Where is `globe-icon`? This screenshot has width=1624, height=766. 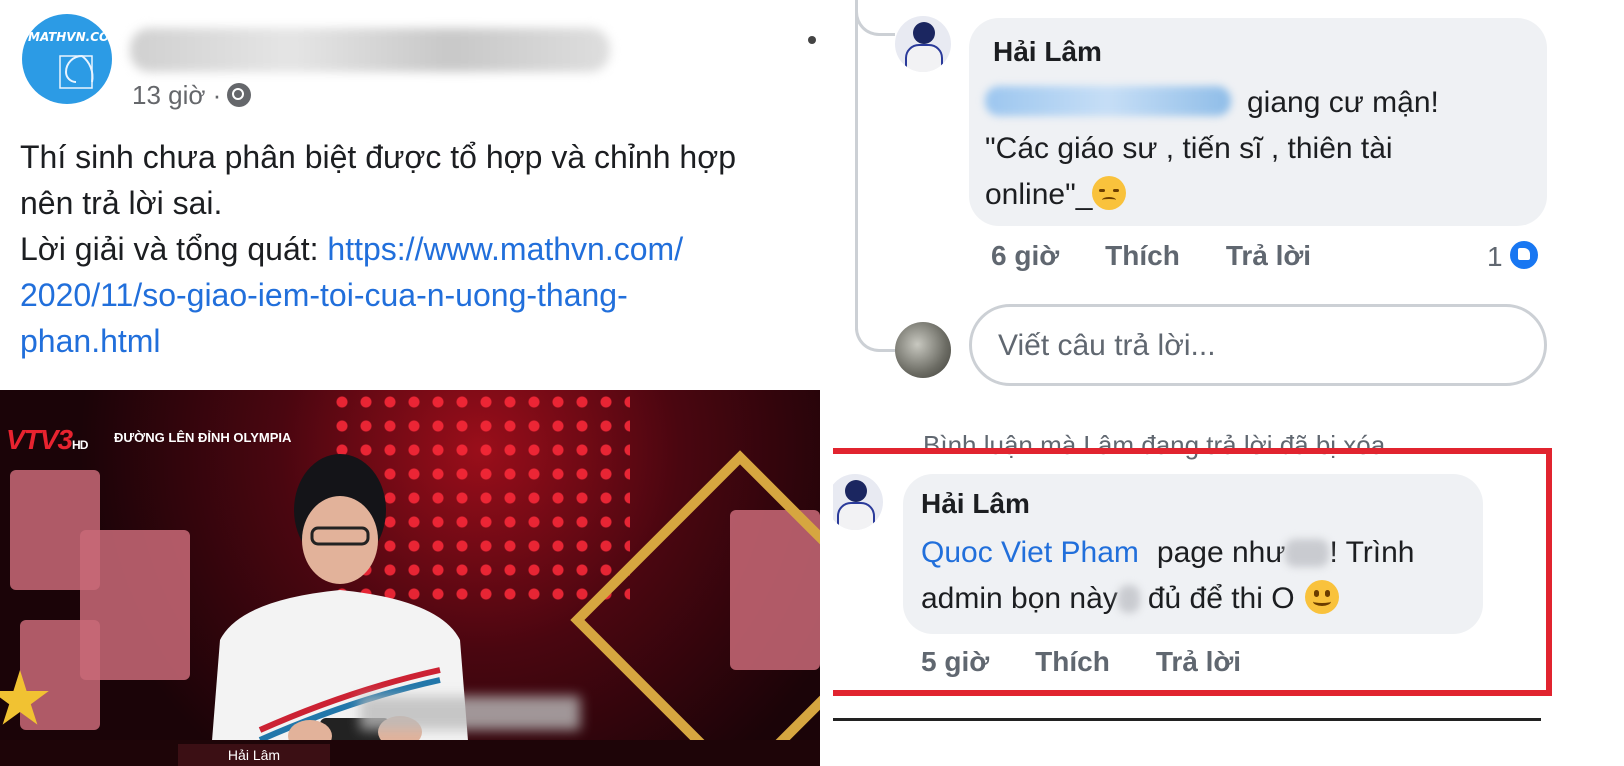
globe-icon is located at coordinates (239, 95).